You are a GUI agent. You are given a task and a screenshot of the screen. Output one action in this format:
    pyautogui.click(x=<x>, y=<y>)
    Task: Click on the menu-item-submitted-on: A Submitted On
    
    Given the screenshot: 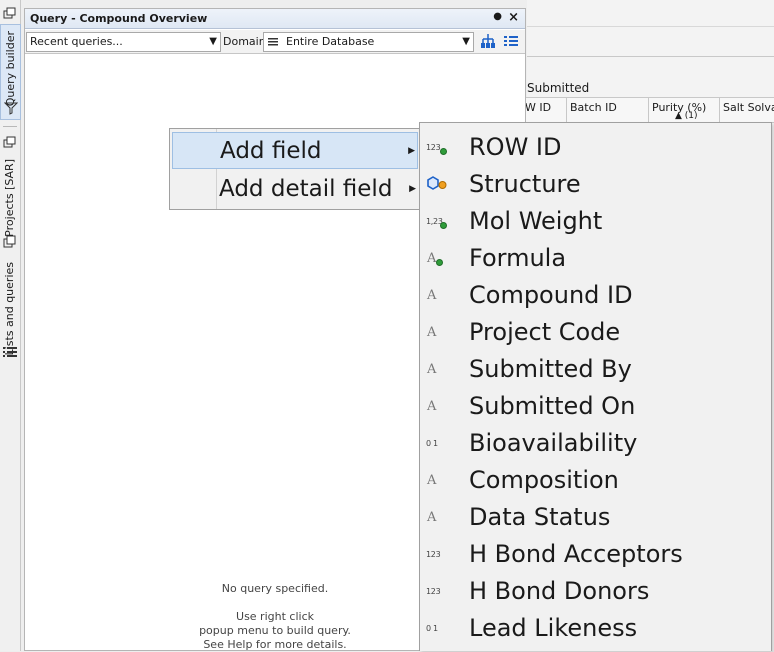 What is the action you would take?
    pyautogui.click(x=595, y=405)
    